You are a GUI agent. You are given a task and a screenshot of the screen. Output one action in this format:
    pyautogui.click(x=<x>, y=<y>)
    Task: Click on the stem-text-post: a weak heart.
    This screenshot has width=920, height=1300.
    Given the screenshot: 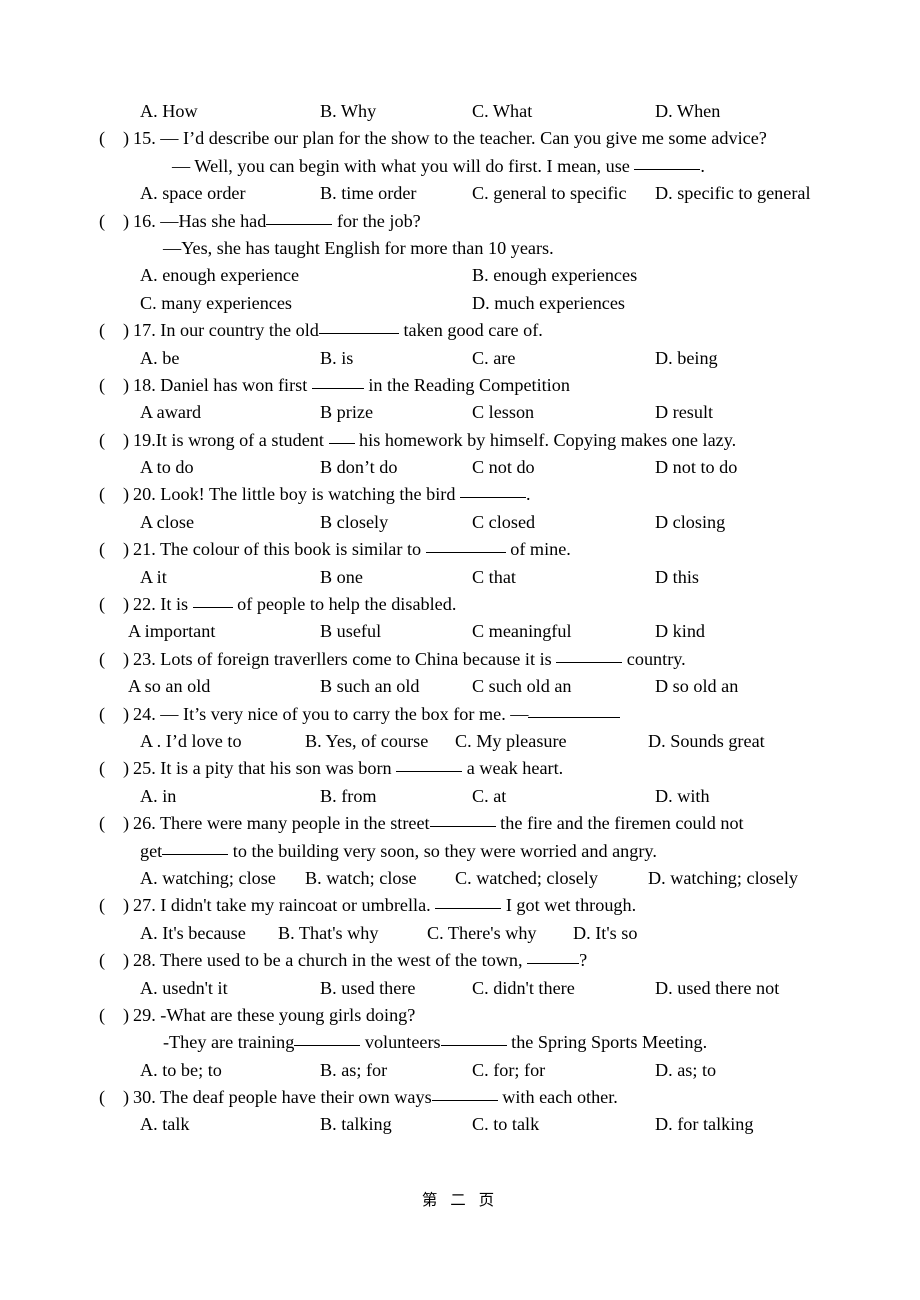 What is the action you would take?
    pyautogui.click(x=513, y=768)
    